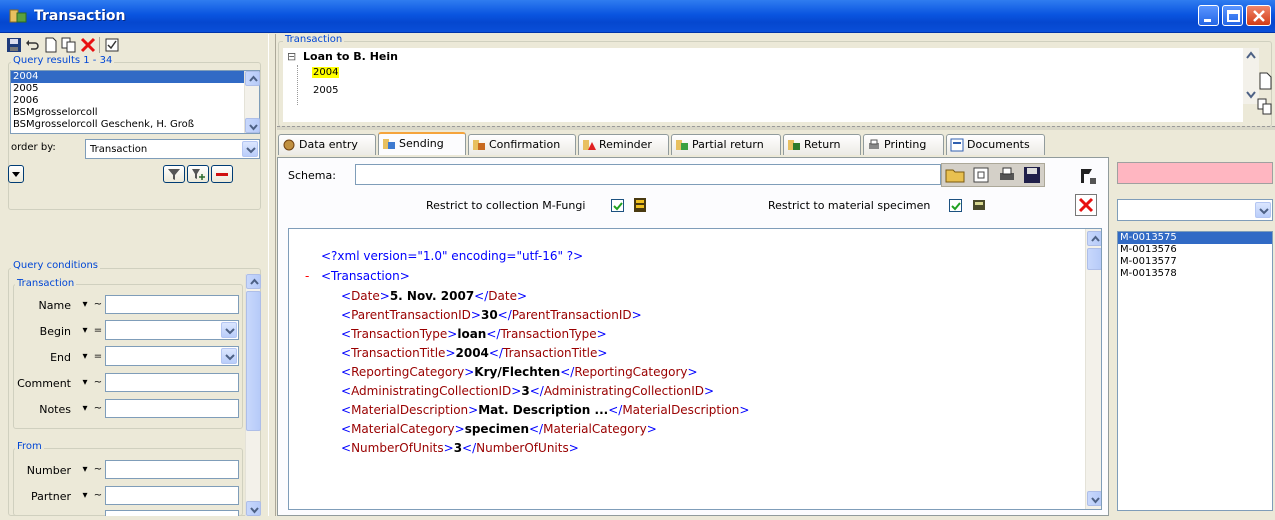  Describe the element at coordinates (135, 89) in the screenshot. I see `list-item: 2005` at that location.